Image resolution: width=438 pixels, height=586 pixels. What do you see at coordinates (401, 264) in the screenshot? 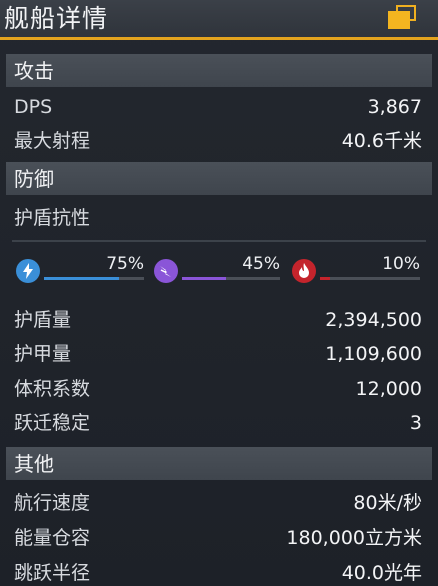
I see `resist-percent: 10%` at bounding box center [401, 264].